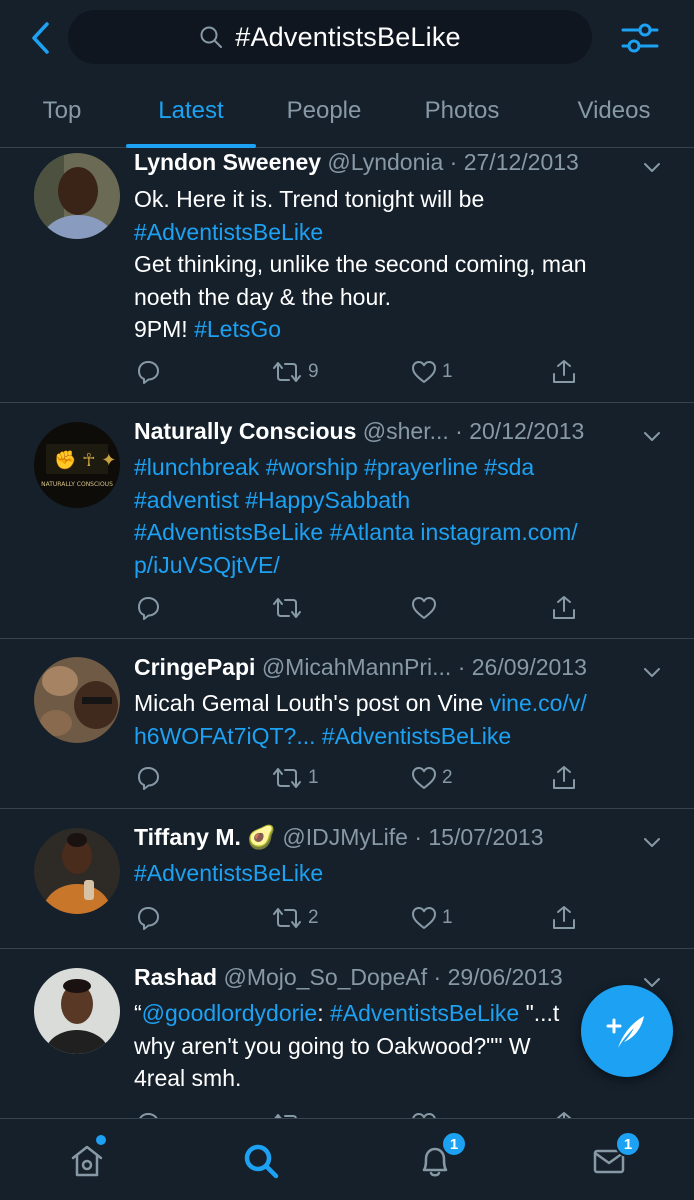 This screenshot has height=1200, width=694. I want to click on search-tabs: Top Latest People Photos Videos, so click(347, 112).